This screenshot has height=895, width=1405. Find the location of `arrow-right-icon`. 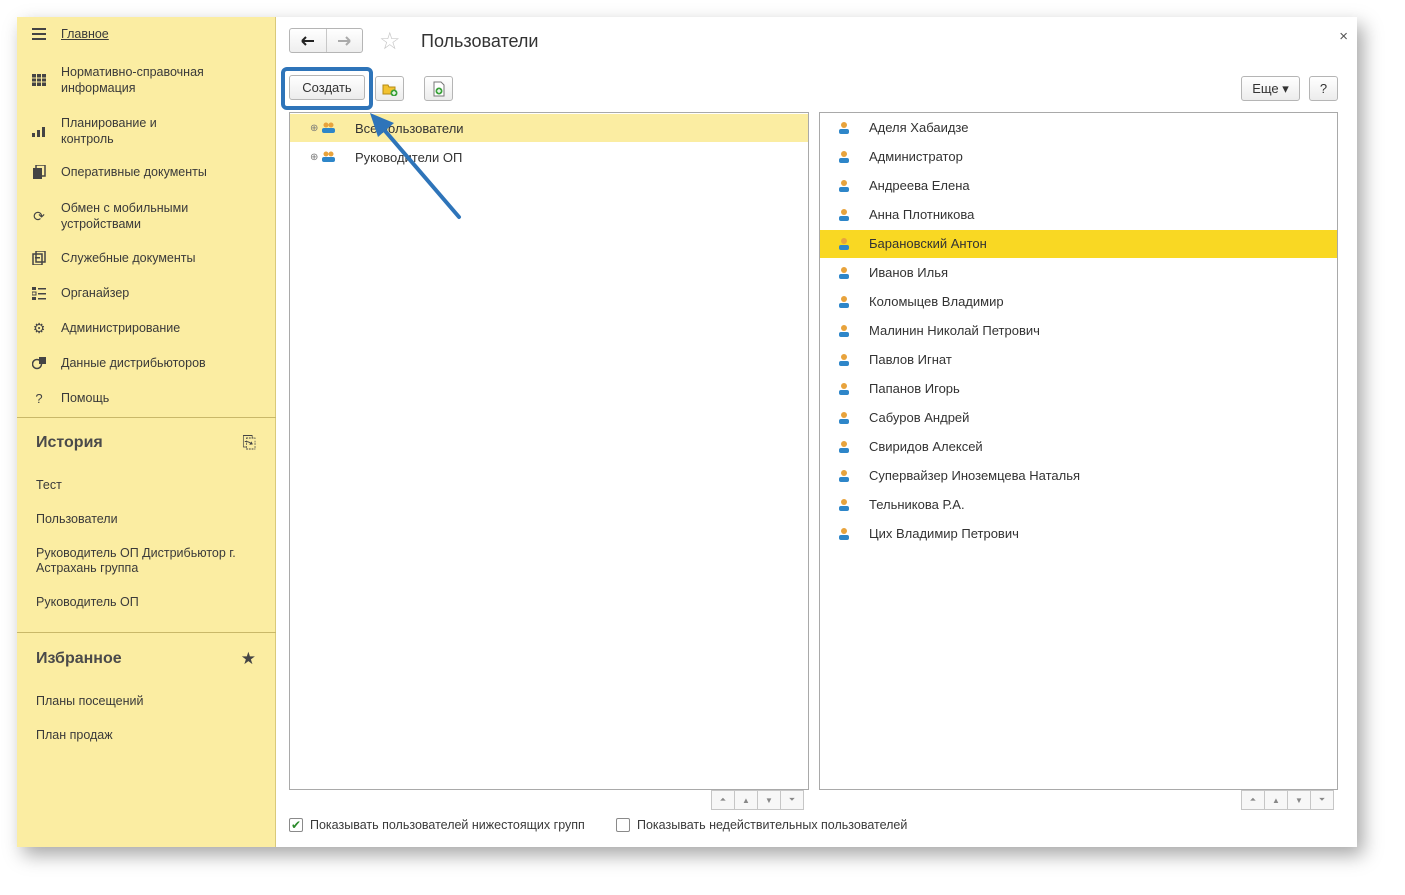

arrow-right-icon is located at coordinates (345, 40).